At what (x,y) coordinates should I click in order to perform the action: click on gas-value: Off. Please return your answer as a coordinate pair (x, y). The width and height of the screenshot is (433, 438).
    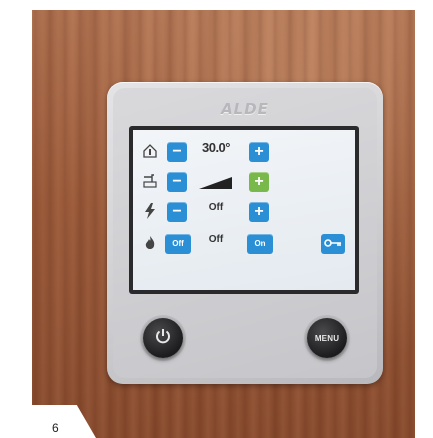
    Looking at the image, I should click on (216, 239).